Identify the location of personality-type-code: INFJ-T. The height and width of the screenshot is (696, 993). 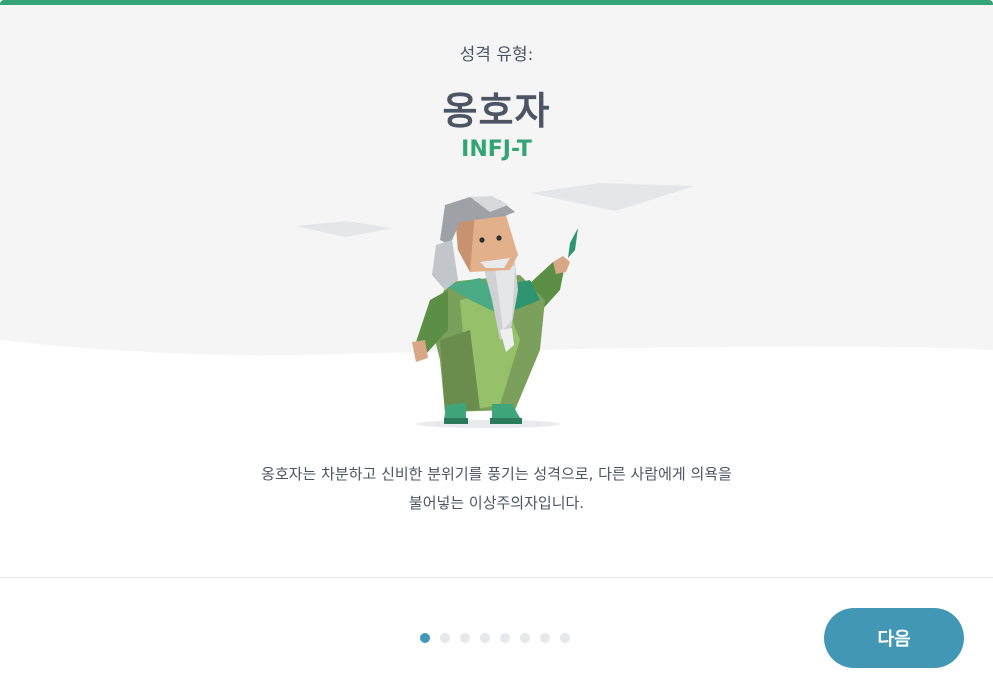
(496, 149).